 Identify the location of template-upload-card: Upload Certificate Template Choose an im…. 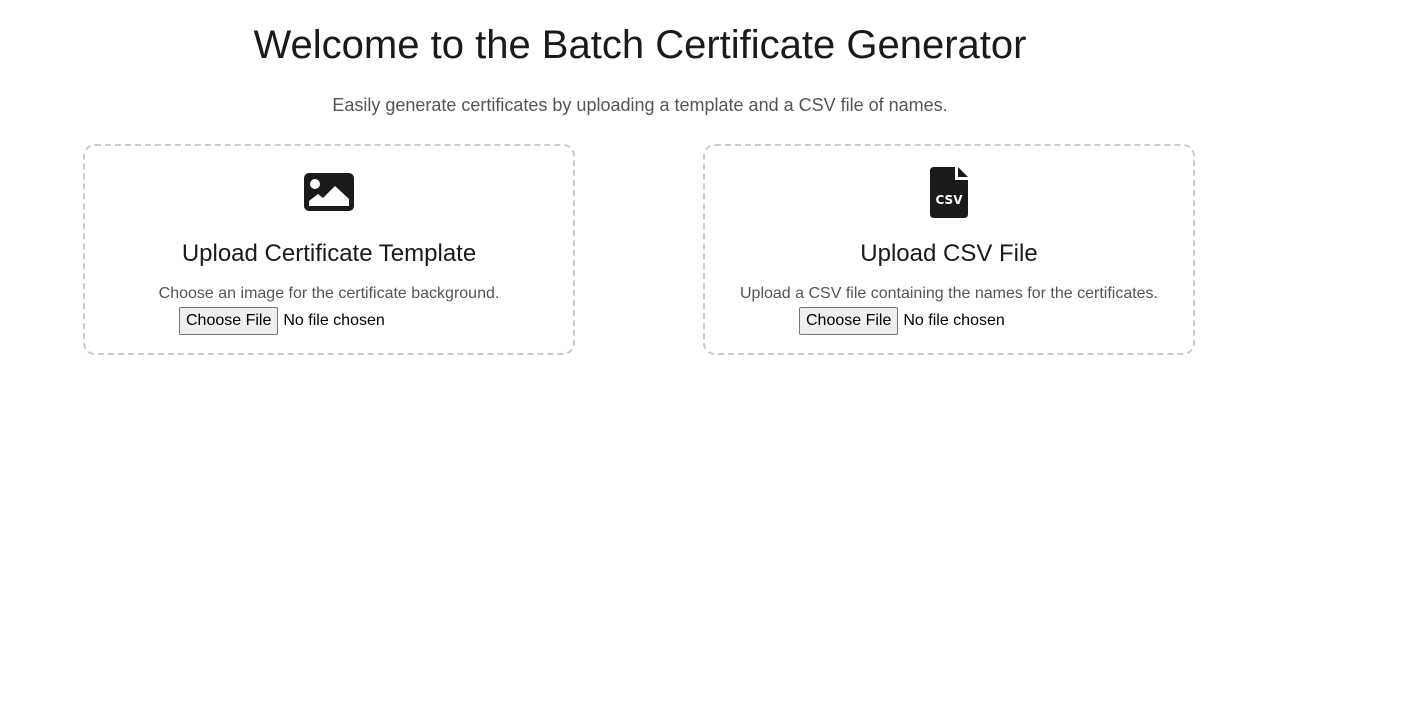
(329, 249).